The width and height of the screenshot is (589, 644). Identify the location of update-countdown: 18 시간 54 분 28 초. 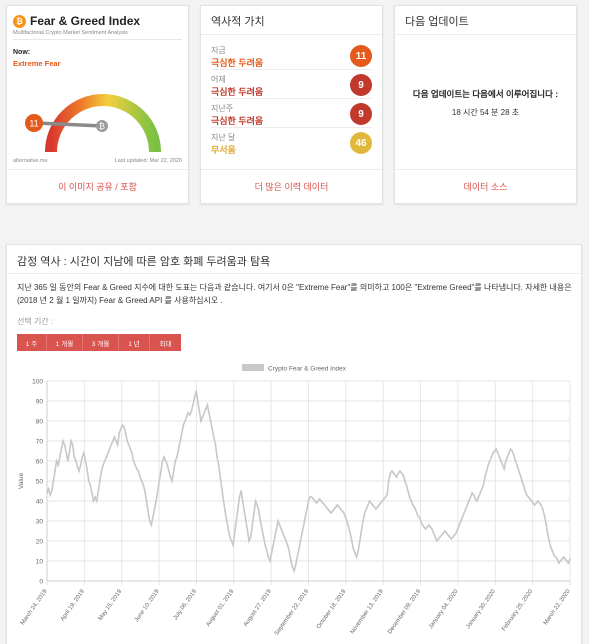
(485, 112).